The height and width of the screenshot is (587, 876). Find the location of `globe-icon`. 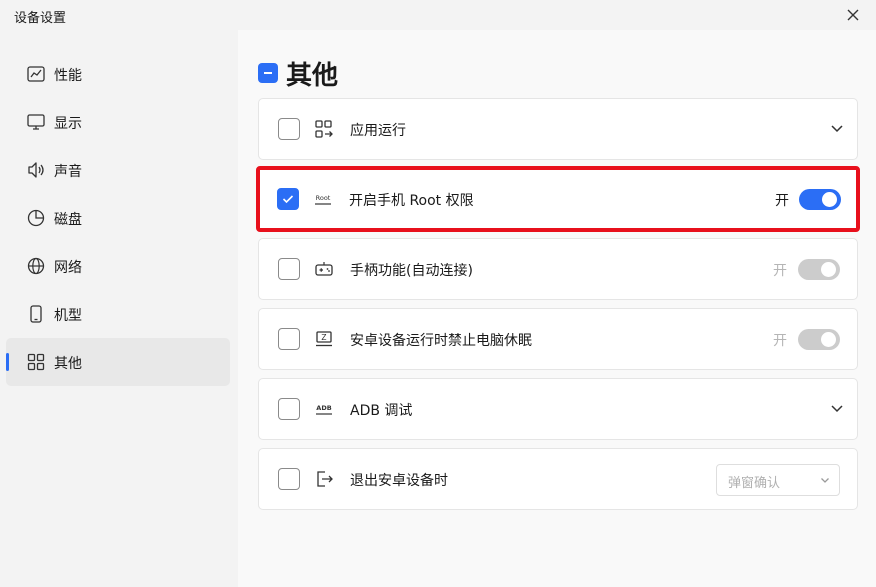

globe-icon is located at coordinates (36, 266).